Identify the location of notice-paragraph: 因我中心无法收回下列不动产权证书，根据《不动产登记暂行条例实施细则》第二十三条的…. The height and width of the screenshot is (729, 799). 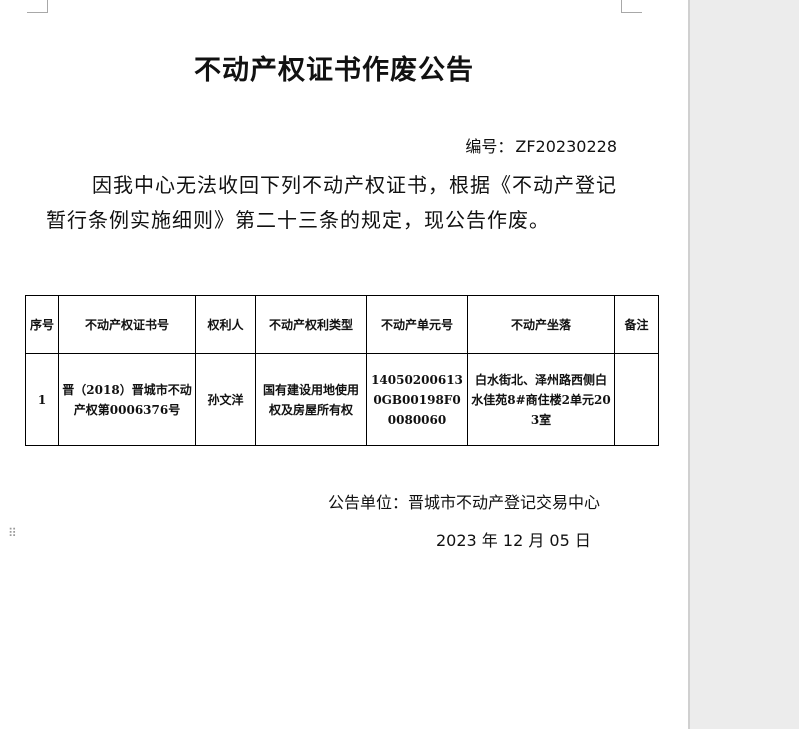
(331, 202).